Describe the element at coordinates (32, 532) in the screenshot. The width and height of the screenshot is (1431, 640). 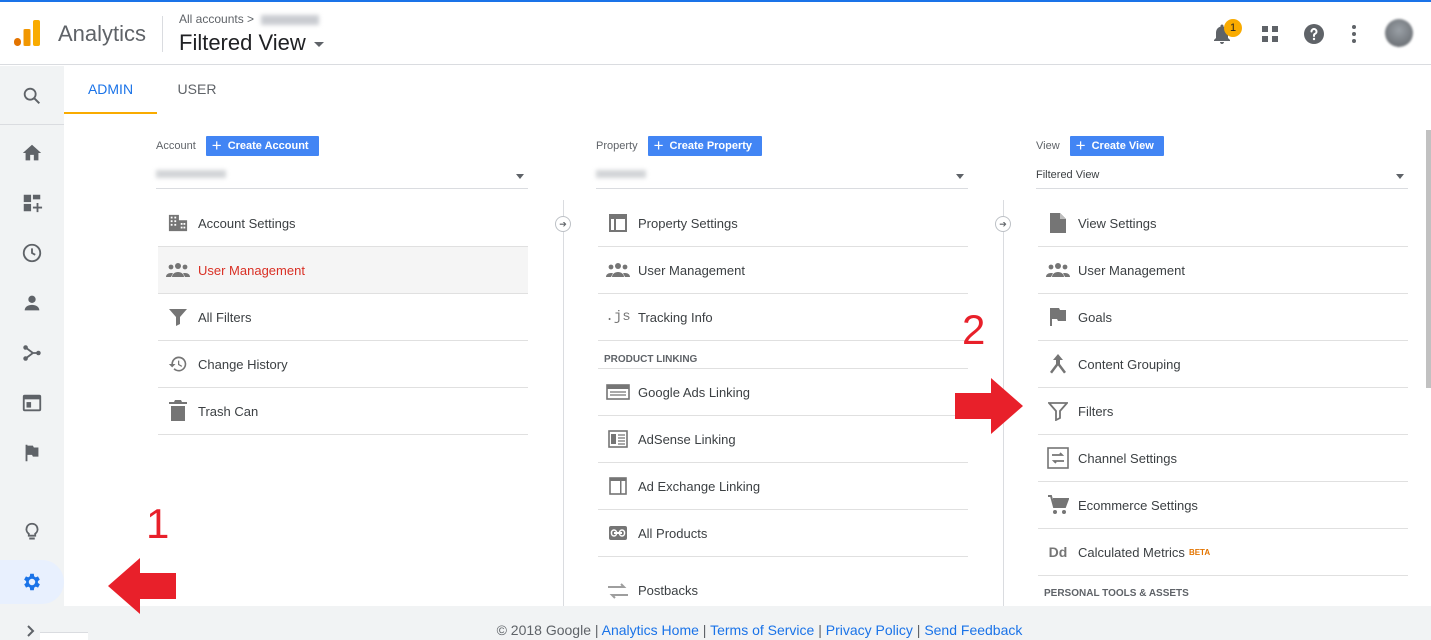
I see `nav-discover` at that location.